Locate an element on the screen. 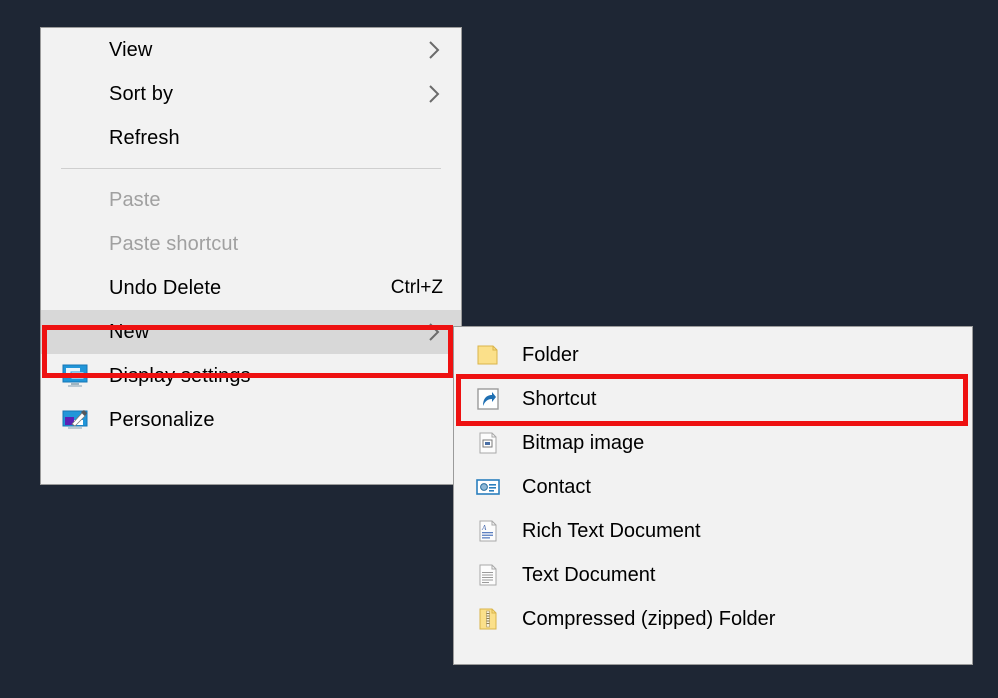 The width and height of the screenshot is (998, 698). menu-item-personalize: Personalize is located at coordinates (251, 420).